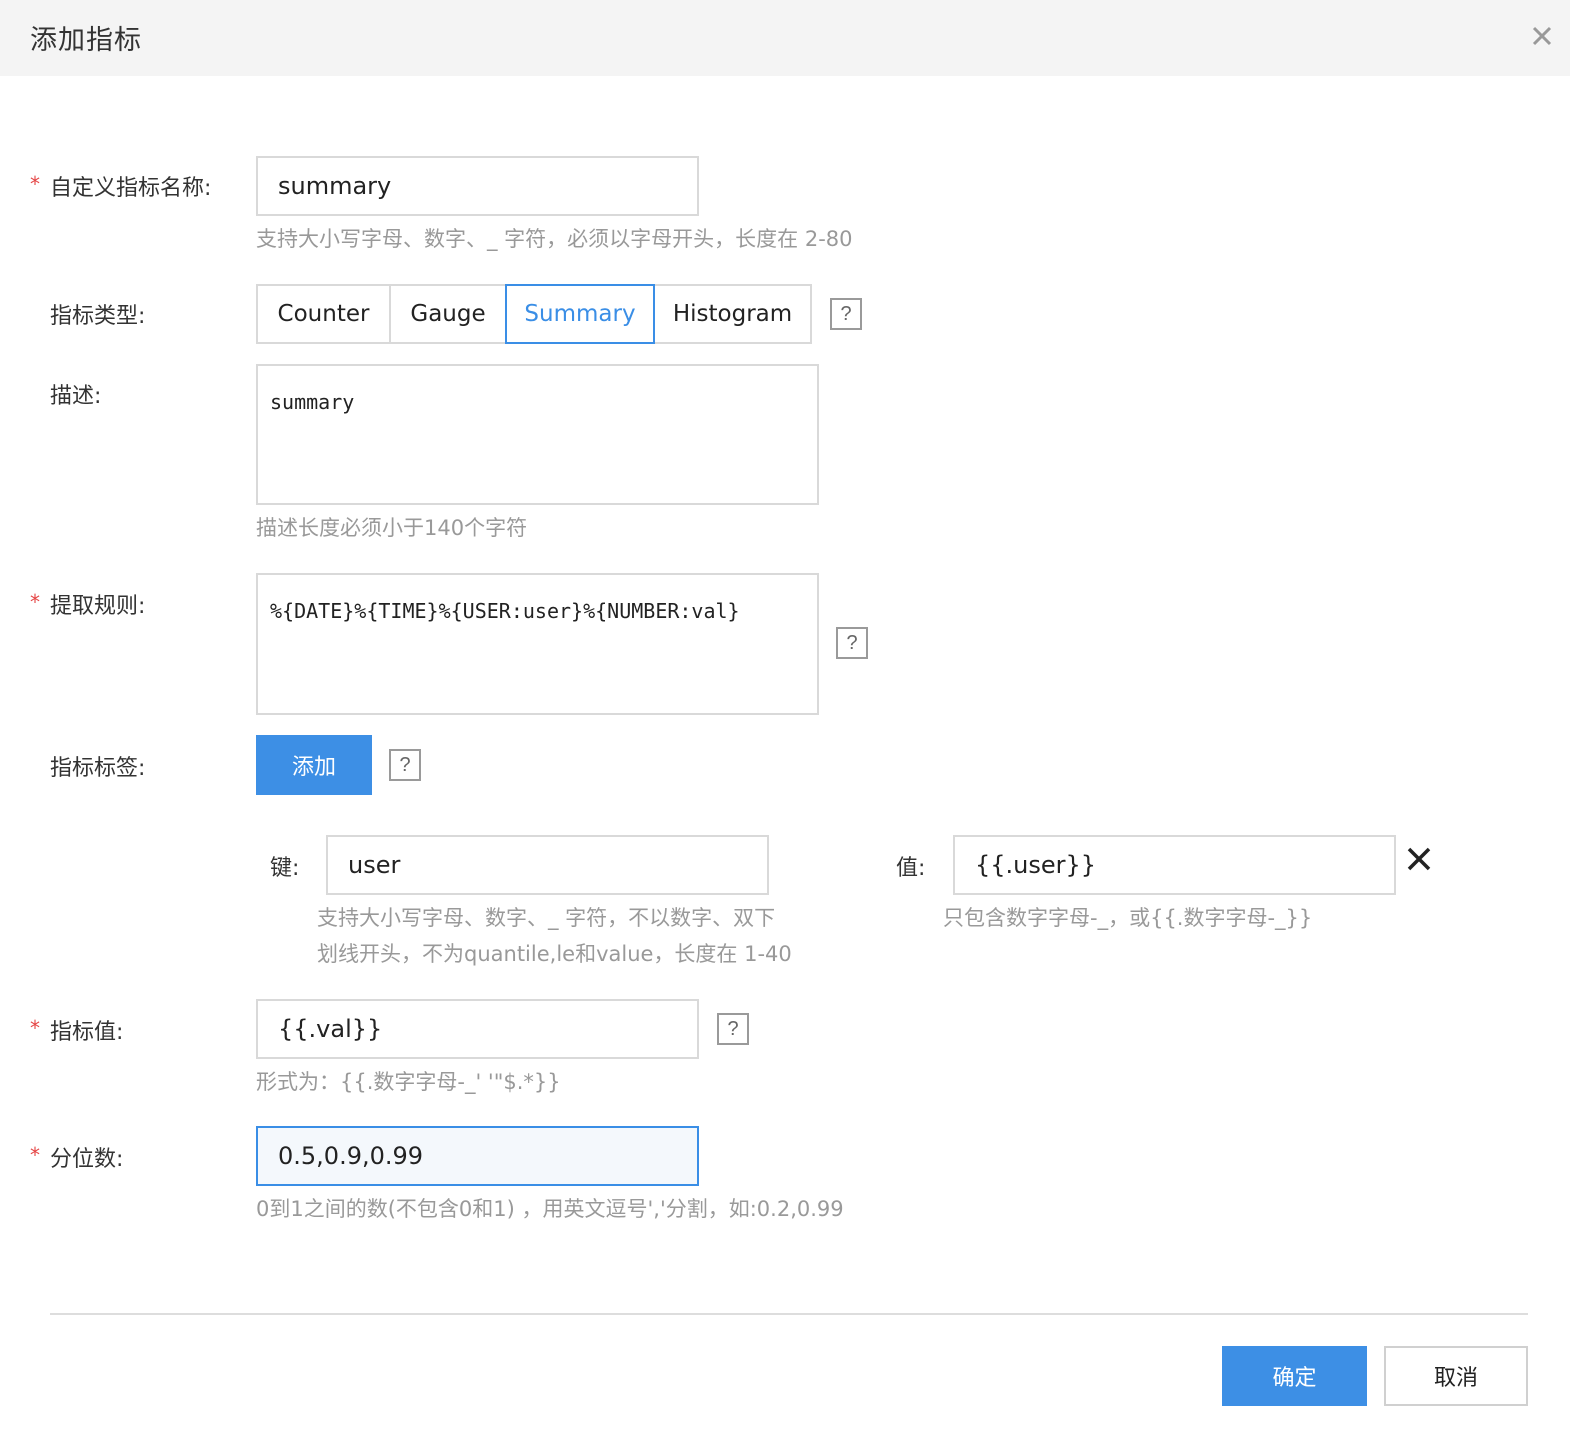 Image resolution: width=1570 pixels, height=1436 pixels. I want to click on tag-value-hint: 只包含数字字母-_，或{{.数字字母-_}}, so click(1128, 918).